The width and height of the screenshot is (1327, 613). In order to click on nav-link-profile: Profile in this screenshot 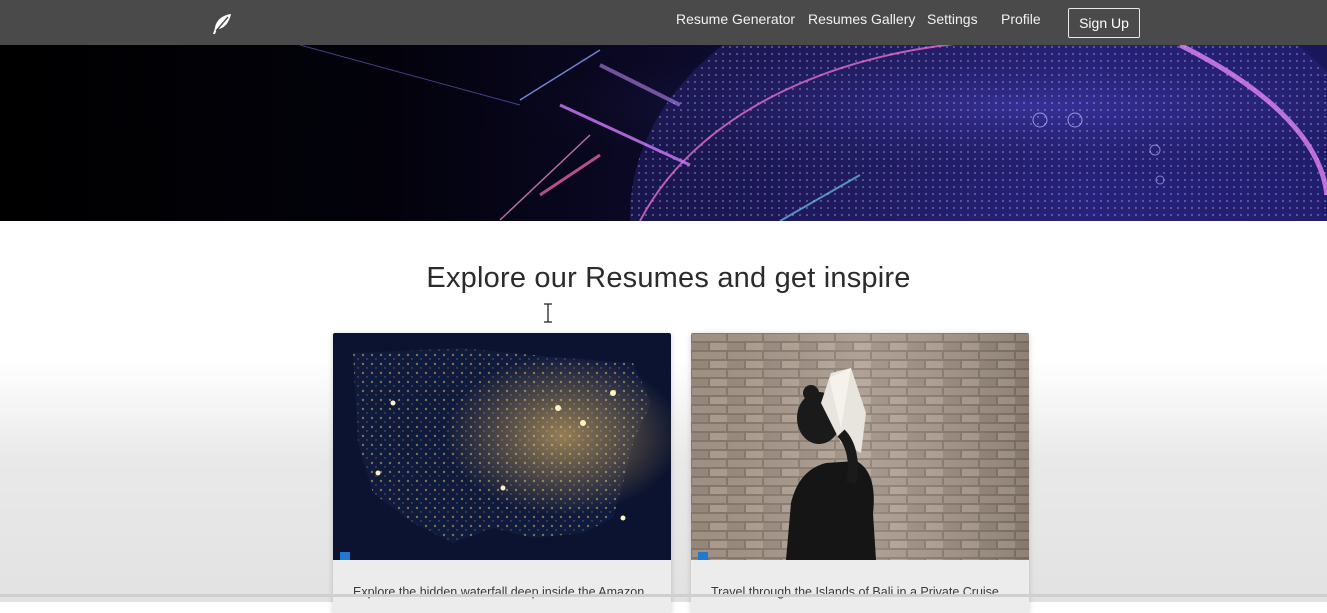, I will do `click(1021, 19)`.